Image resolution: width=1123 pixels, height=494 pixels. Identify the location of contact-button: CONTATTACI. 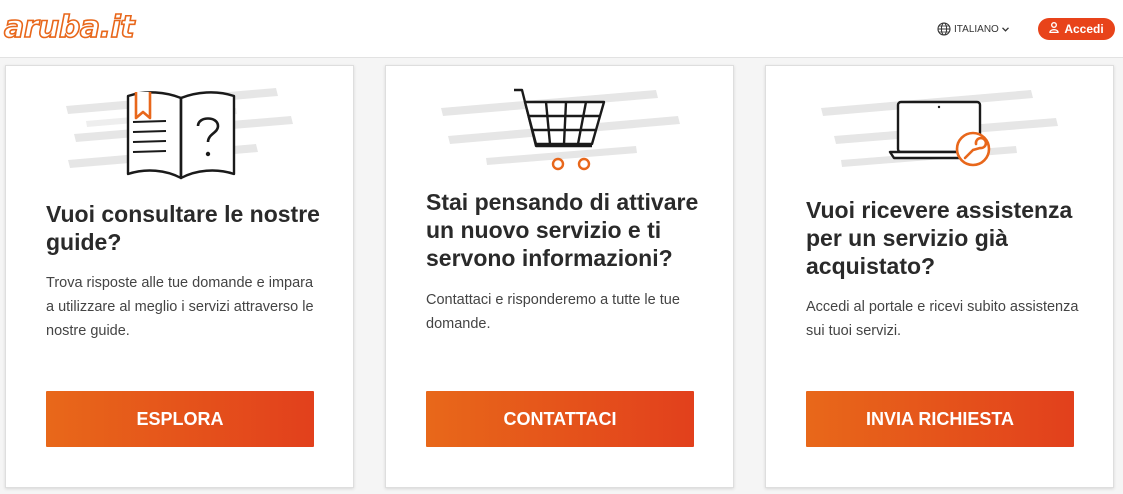
(560, 419).